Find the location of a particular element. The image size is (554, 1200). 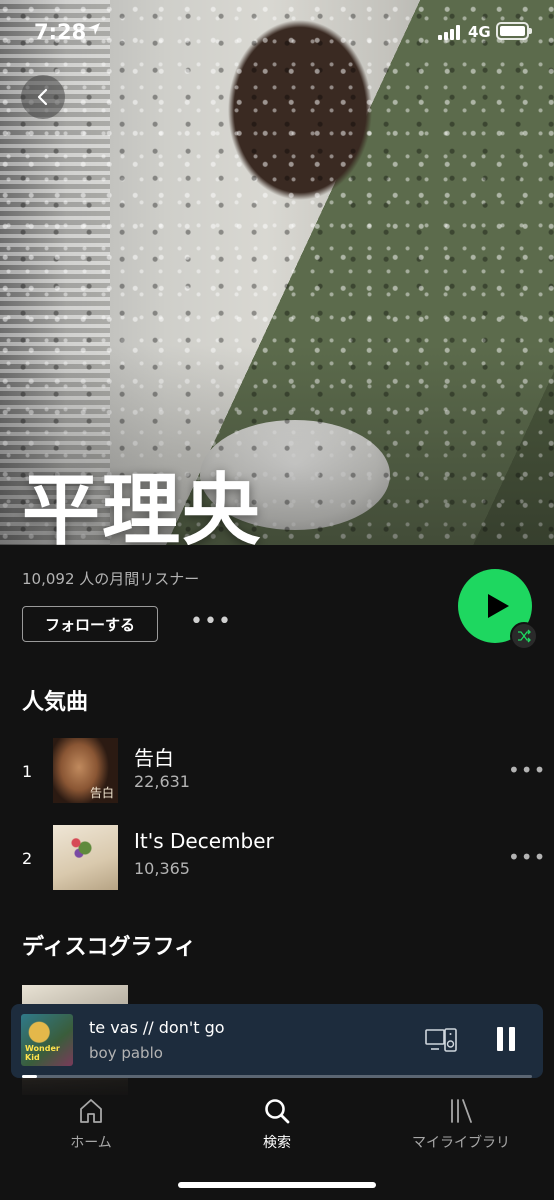

device-icon is located at coordinates (441, 1040).